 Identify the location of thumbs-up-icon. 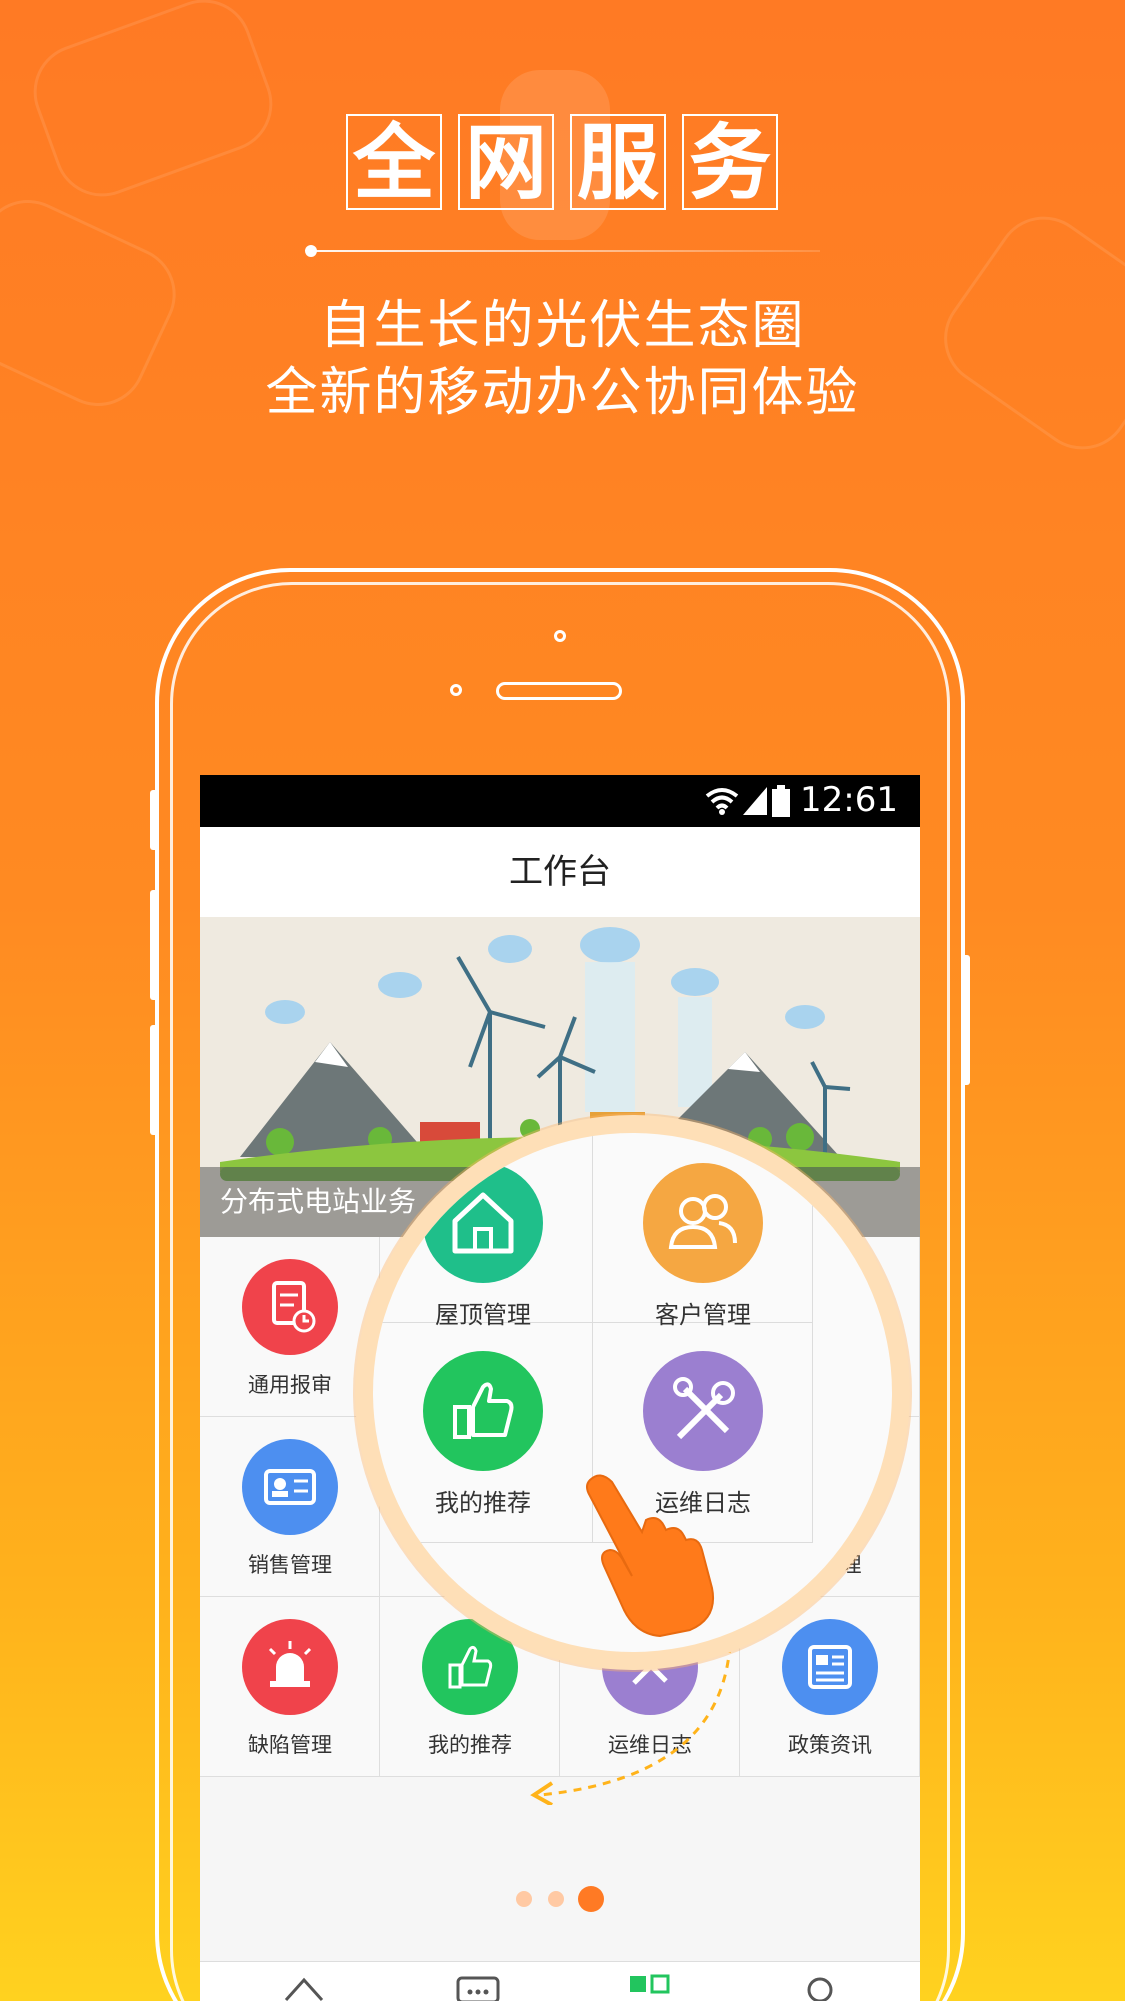
(483, 1411).